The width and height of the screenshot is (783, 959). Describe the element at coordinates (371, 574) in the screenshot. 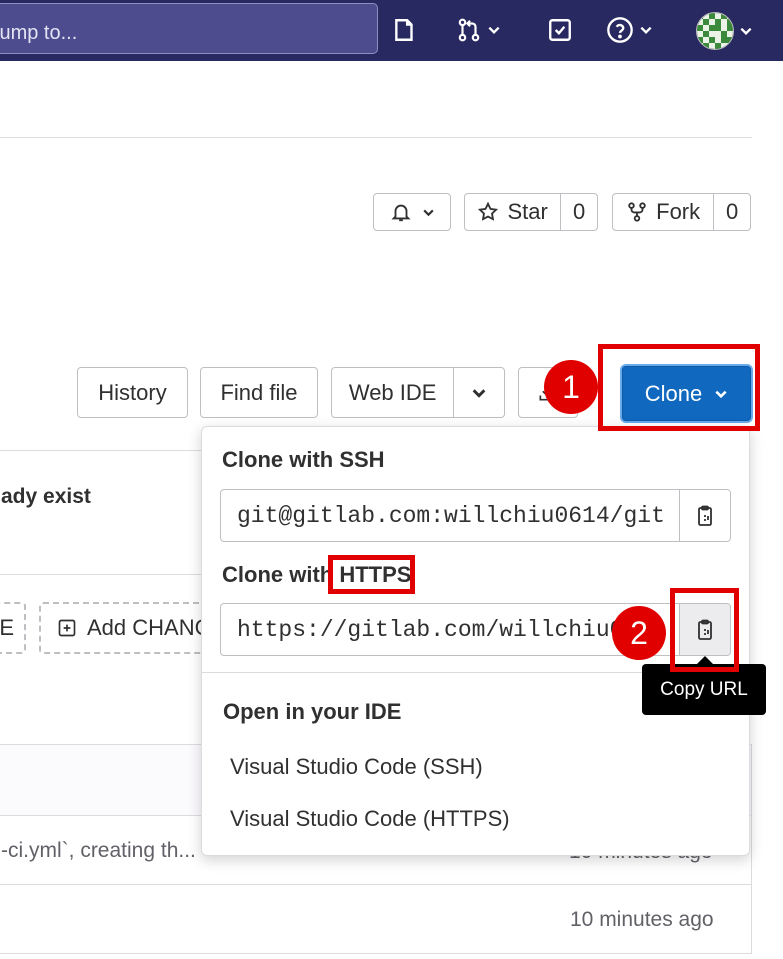

I see `annotation-box-https` at that location.